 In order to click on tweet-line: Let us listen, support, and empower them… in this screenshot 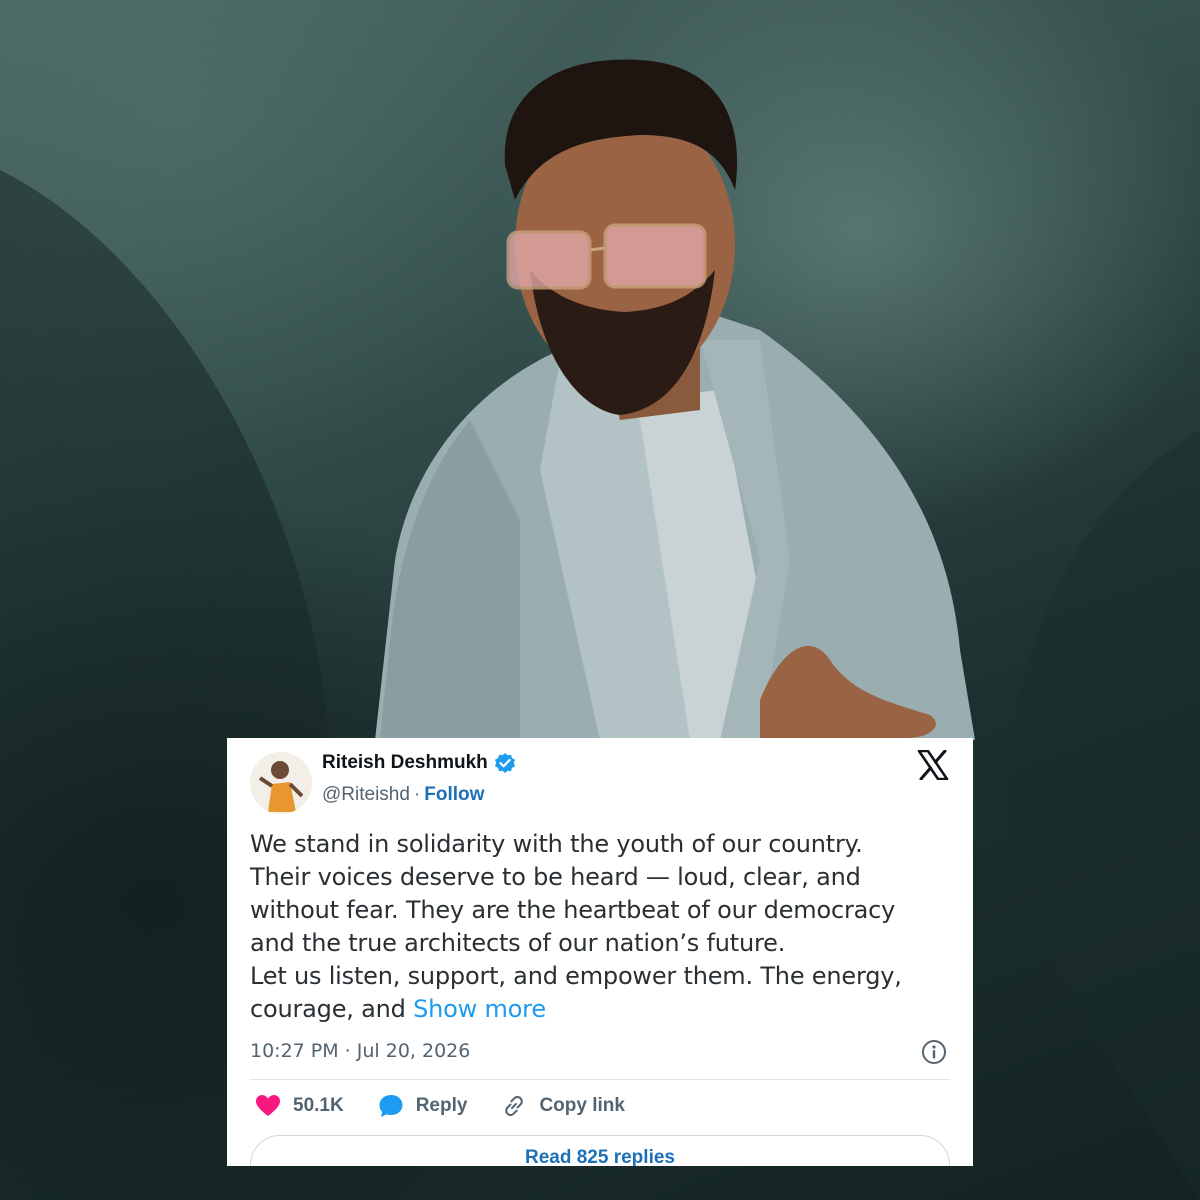, I will do `click(576, 976)`.